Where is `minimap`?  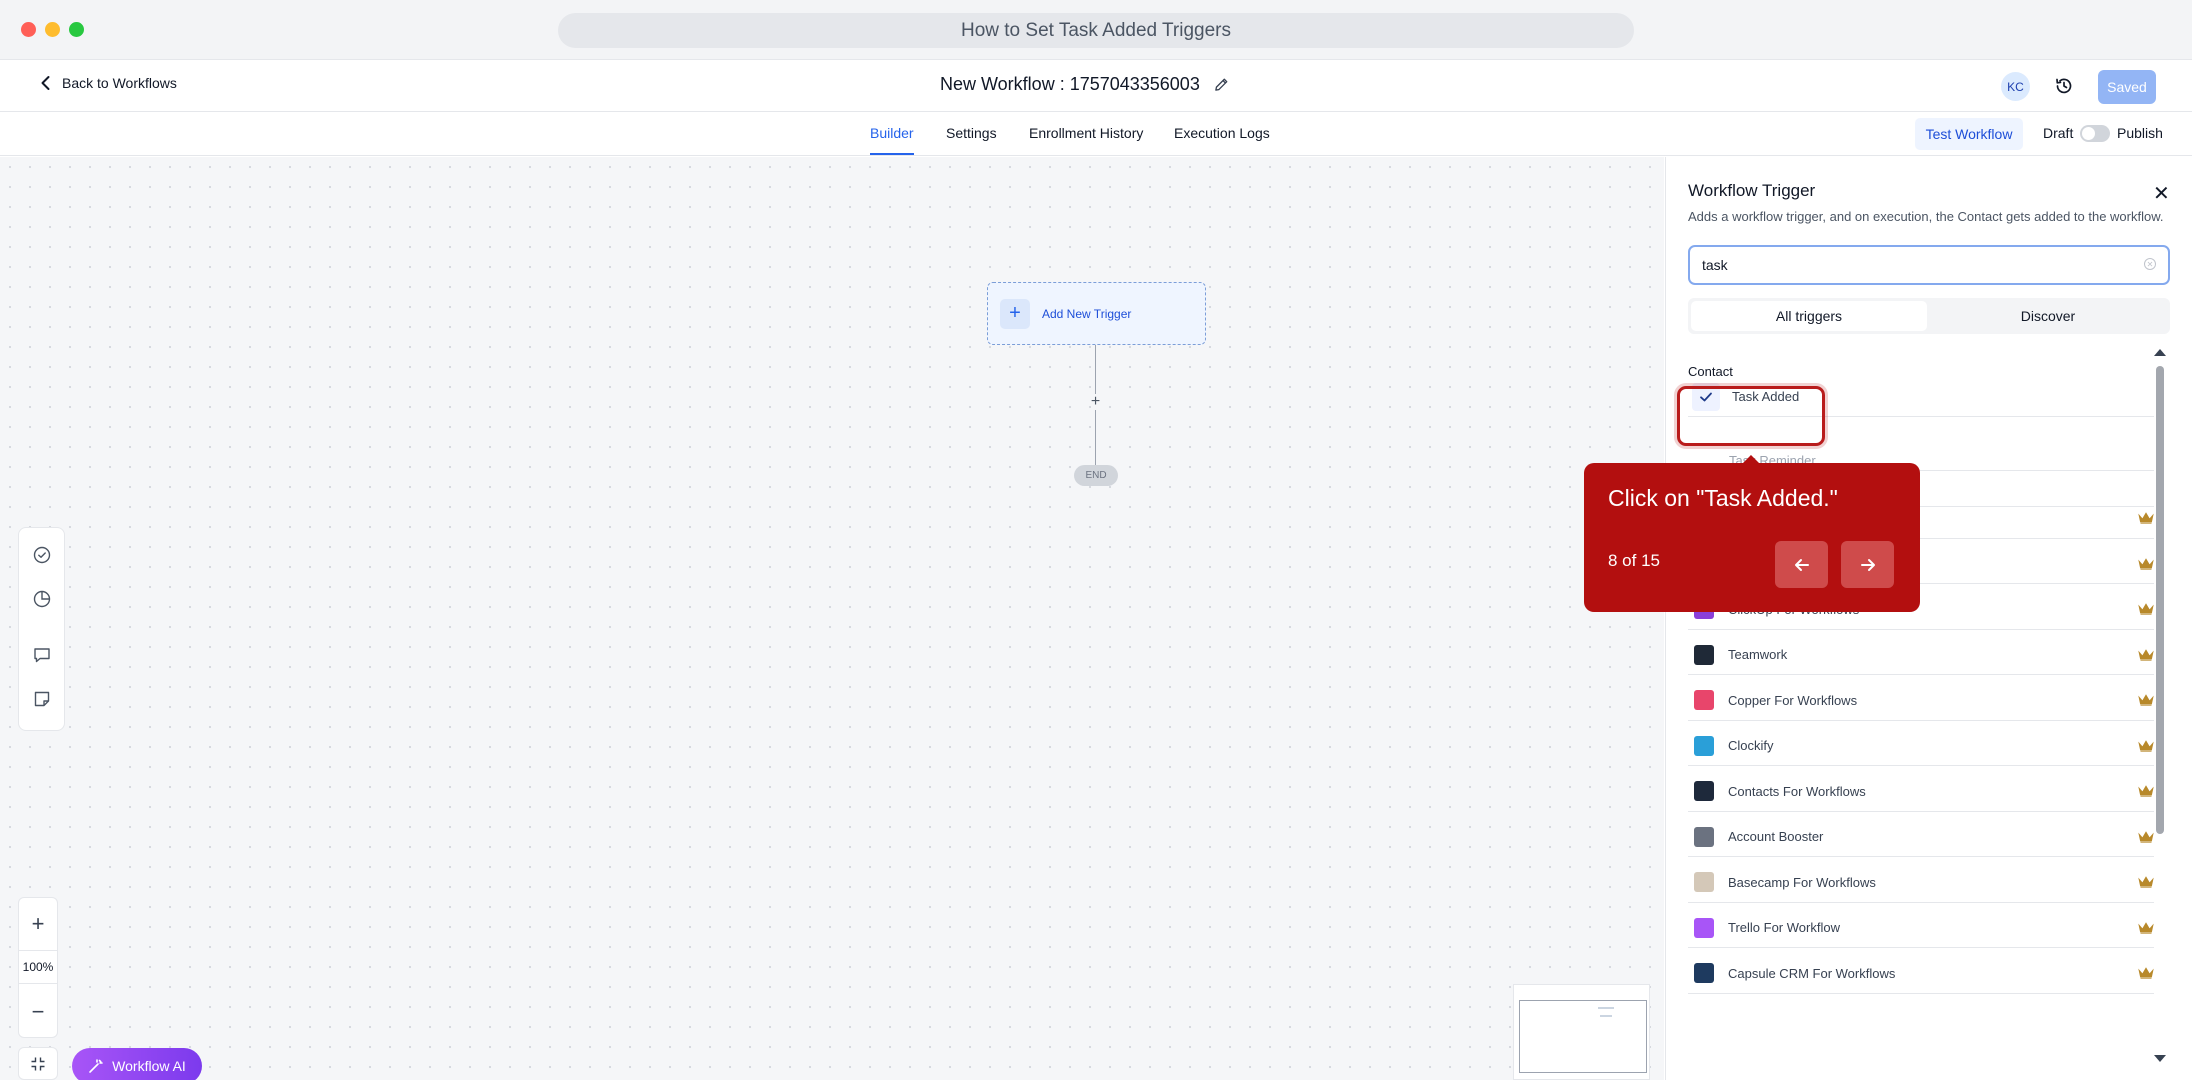 minimap is located at coordinates (1581, 1032).